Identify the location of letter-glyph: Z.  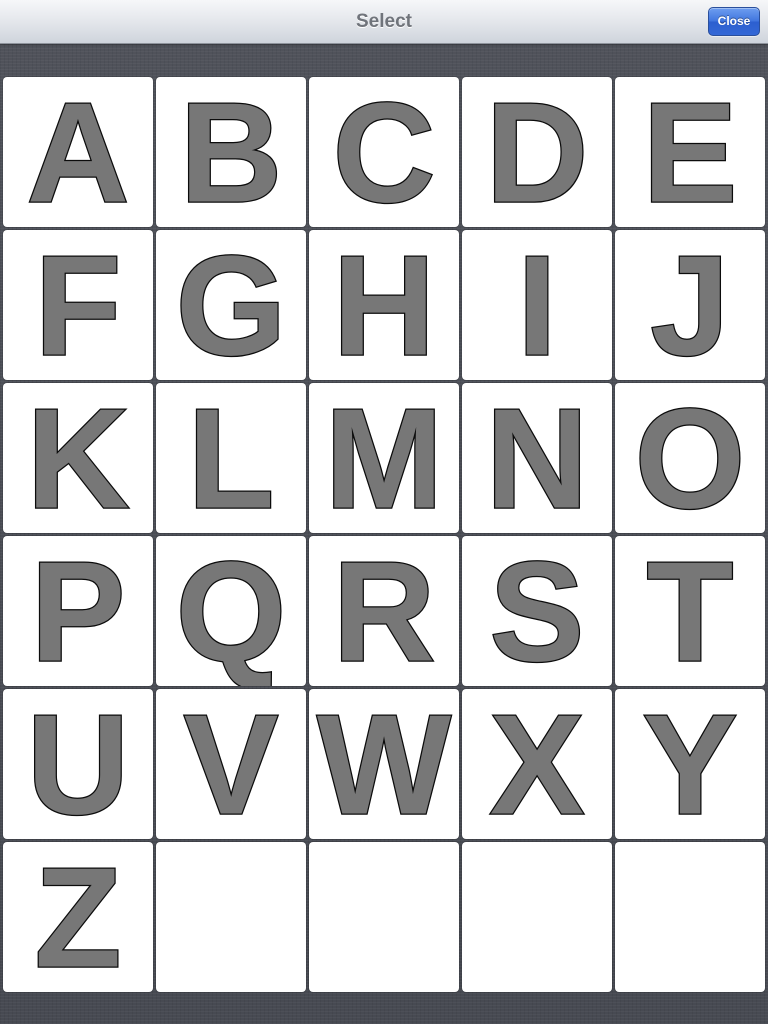
(78, 917).